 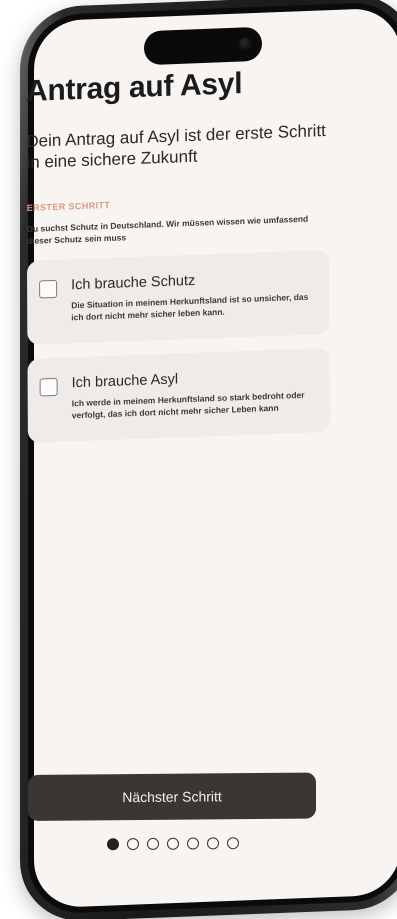 What do you see at coordinates (68, 206) in the screenshot?
I see `step-label: ERSTER SCHRITT` at bounding box center [68, 206].